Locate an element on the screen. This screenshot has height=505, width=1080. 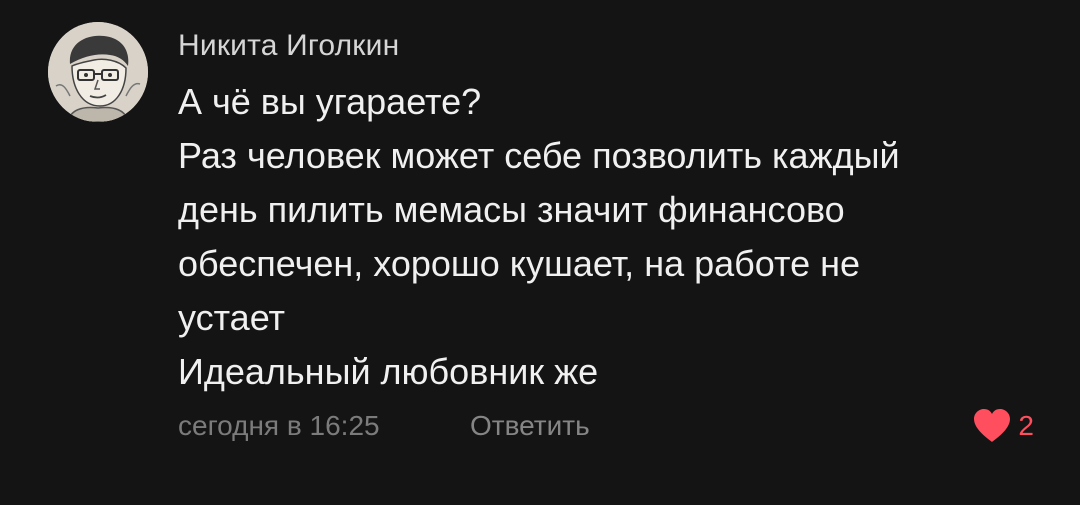
comment-text-line: Идеальный любовник же is located at coordinates (388, 371).